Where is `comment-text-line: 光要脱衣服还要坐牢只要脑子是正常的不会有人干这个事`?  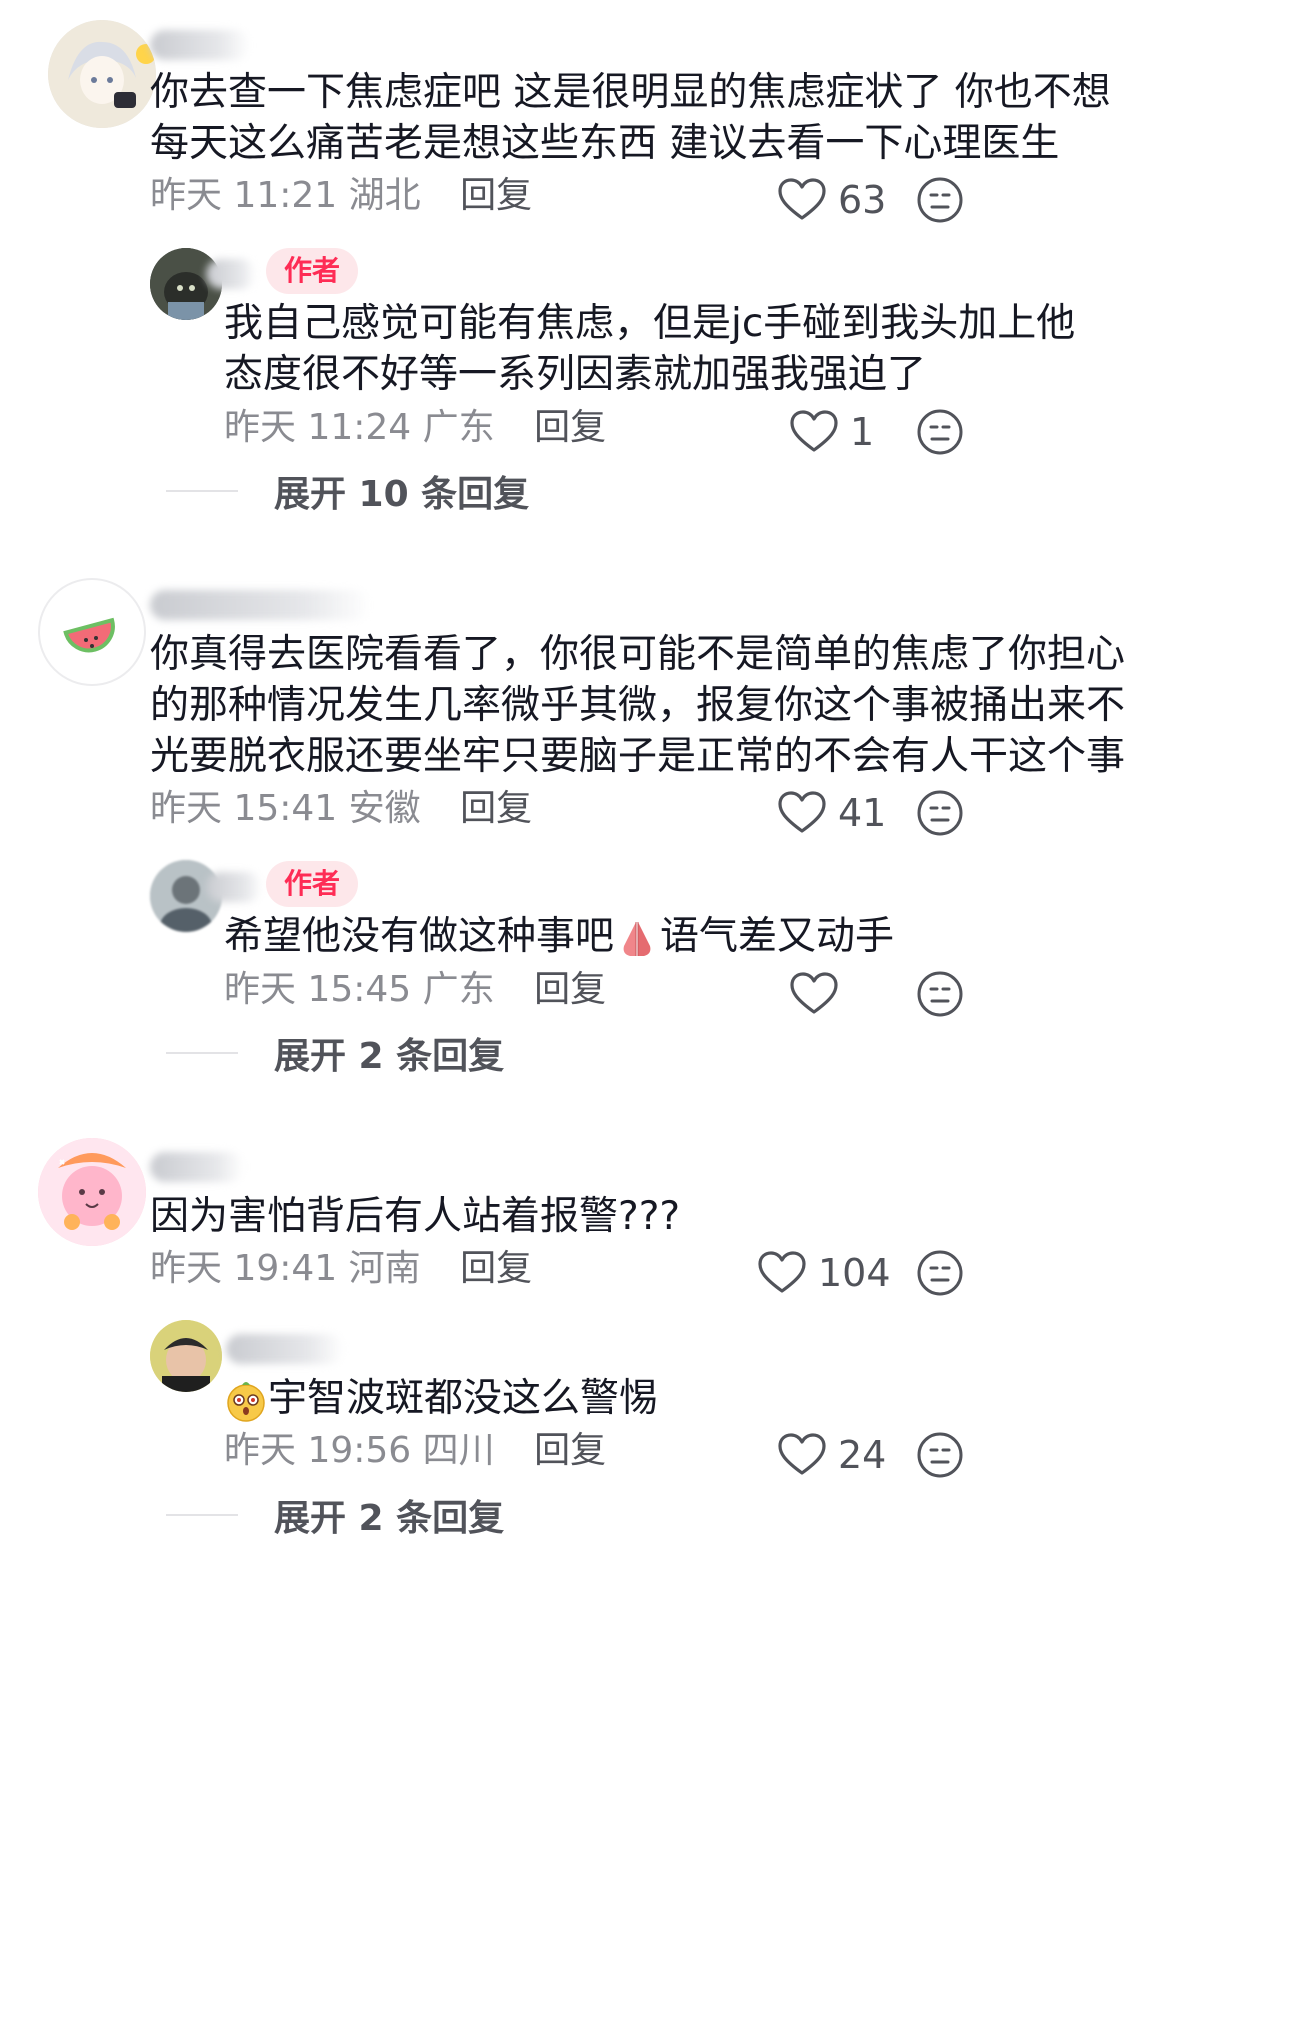
comment-text-line: 光要脱衣服还要坐牢只要脑子是正常的不会有人干这个事 is located at coordinates (638, 756).